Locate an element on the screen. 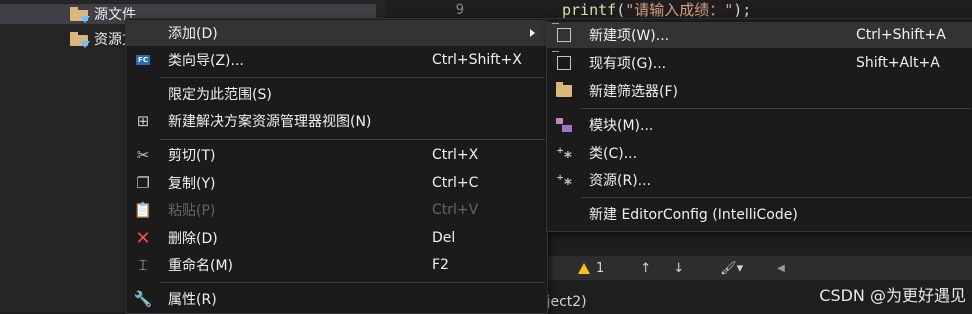 The width and height of the screenshot is (972, 314). menu-item-shortcut: Ctrl+C is located at coordinates (455, 183).